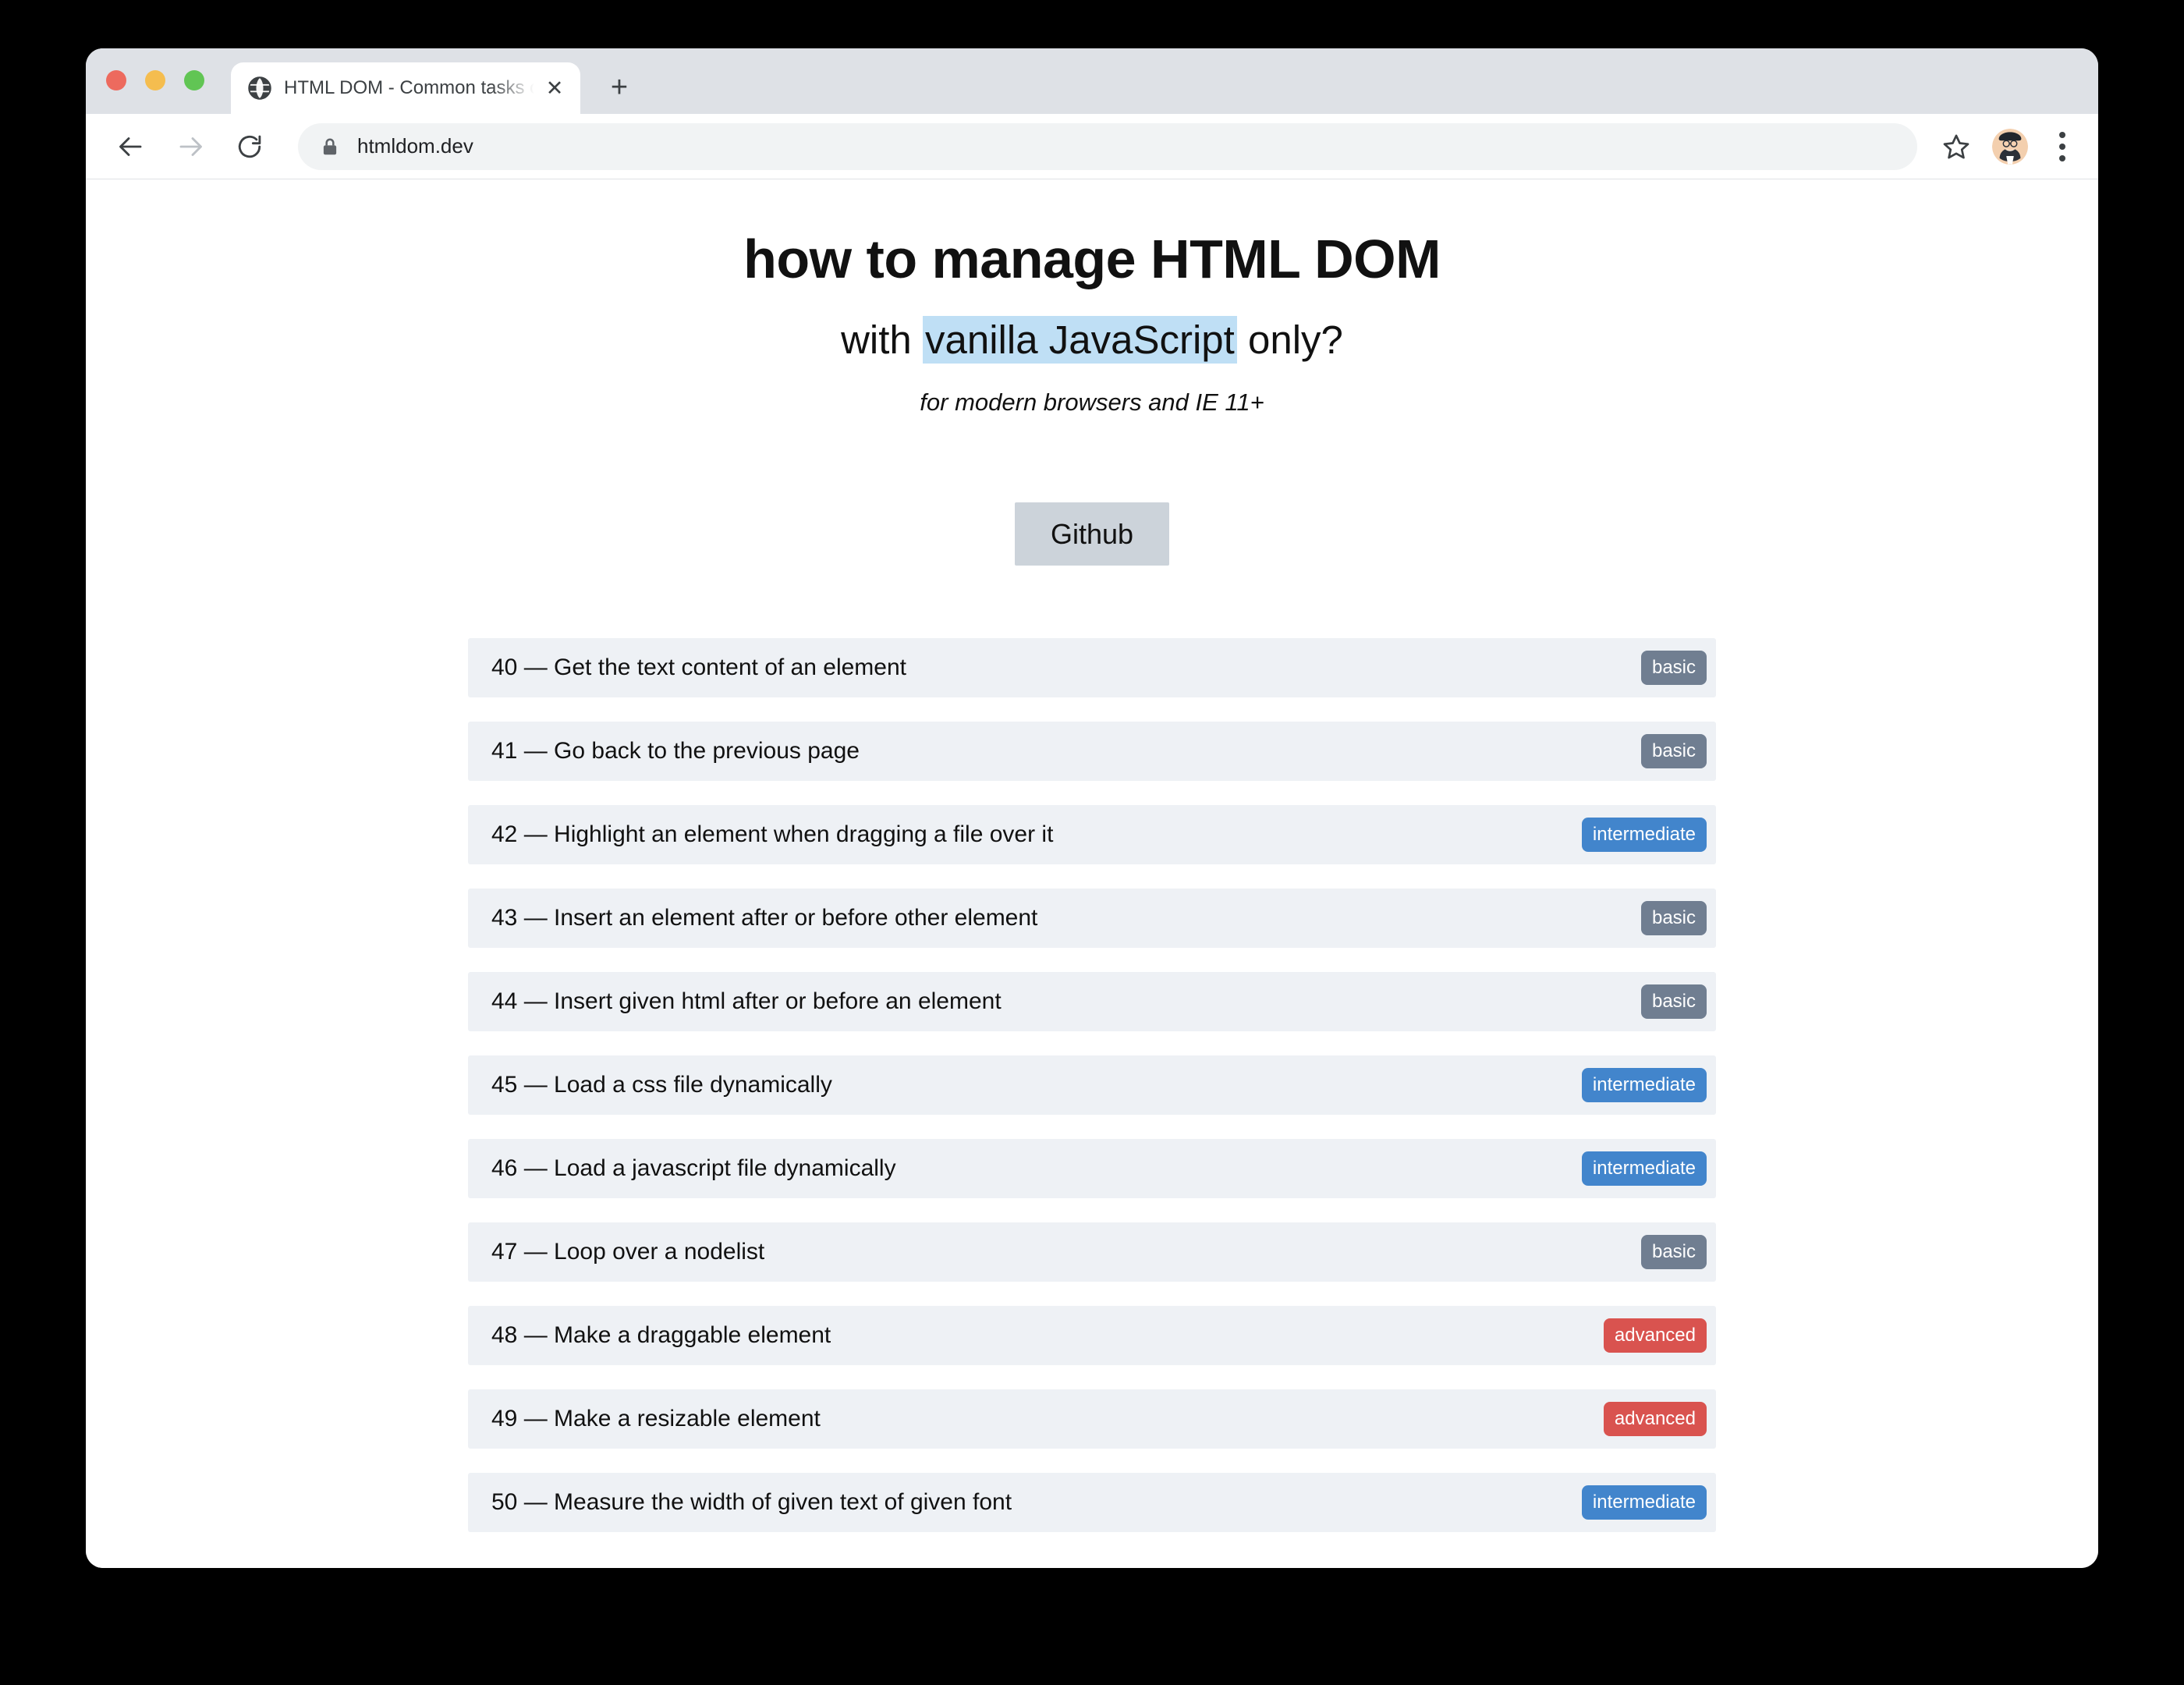  What do you see at coordinates (1092, 1419) in the screenshot?
I see `task-row: 49 — Make a resizable element advanced` at bounding box center [1092, 1419].